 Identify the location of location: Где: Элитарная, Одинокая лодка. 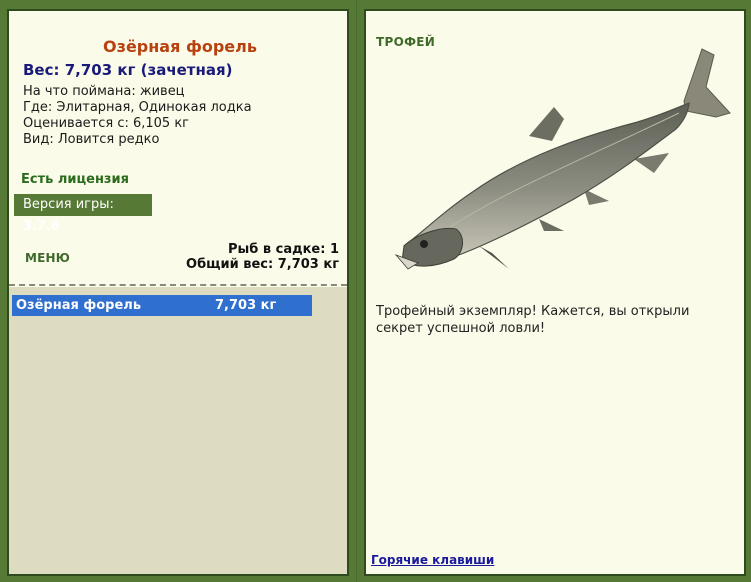
(137, 107).